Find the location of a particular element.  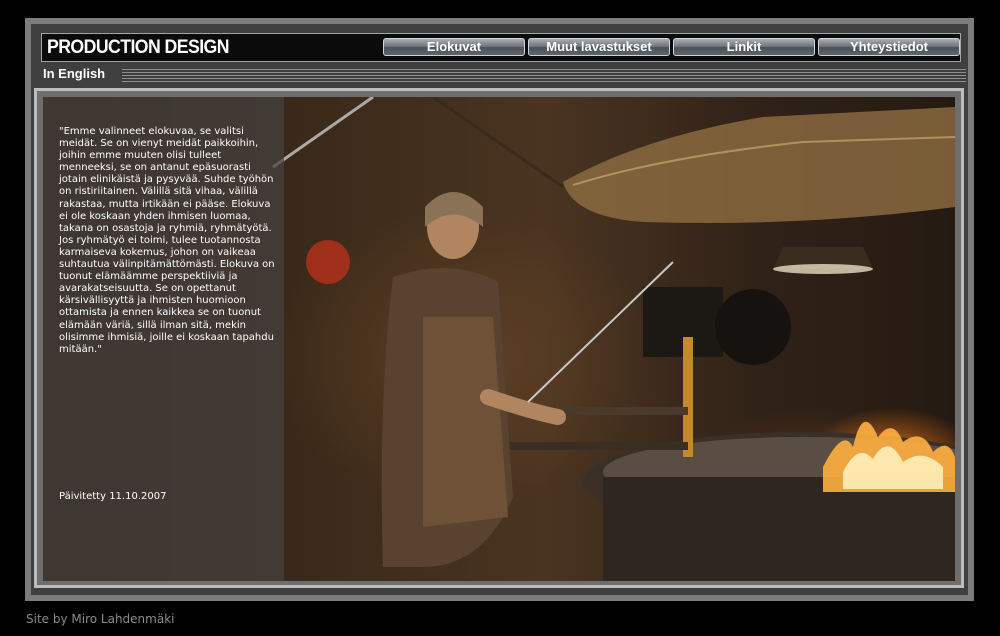

nav-muut-lavastukset-button: Muut lavastukset is located at coordinates (599, 47).